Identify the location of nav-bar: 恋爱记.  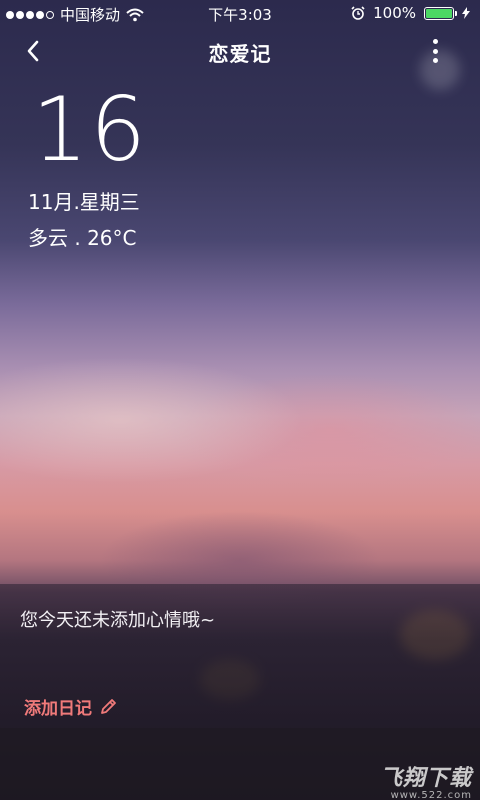
(240, 51).